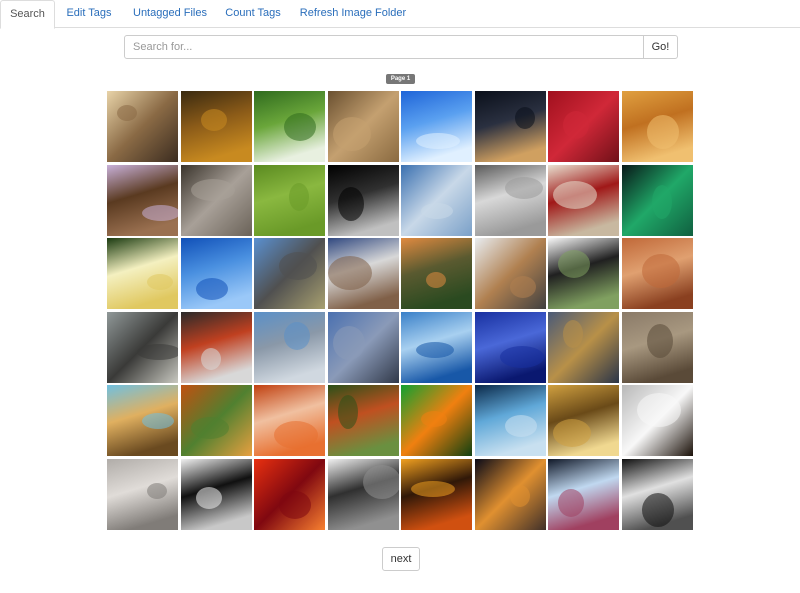 The width and height of the screenshot is (800, 593). I want to click on typewriter-image, so click(216, 347).